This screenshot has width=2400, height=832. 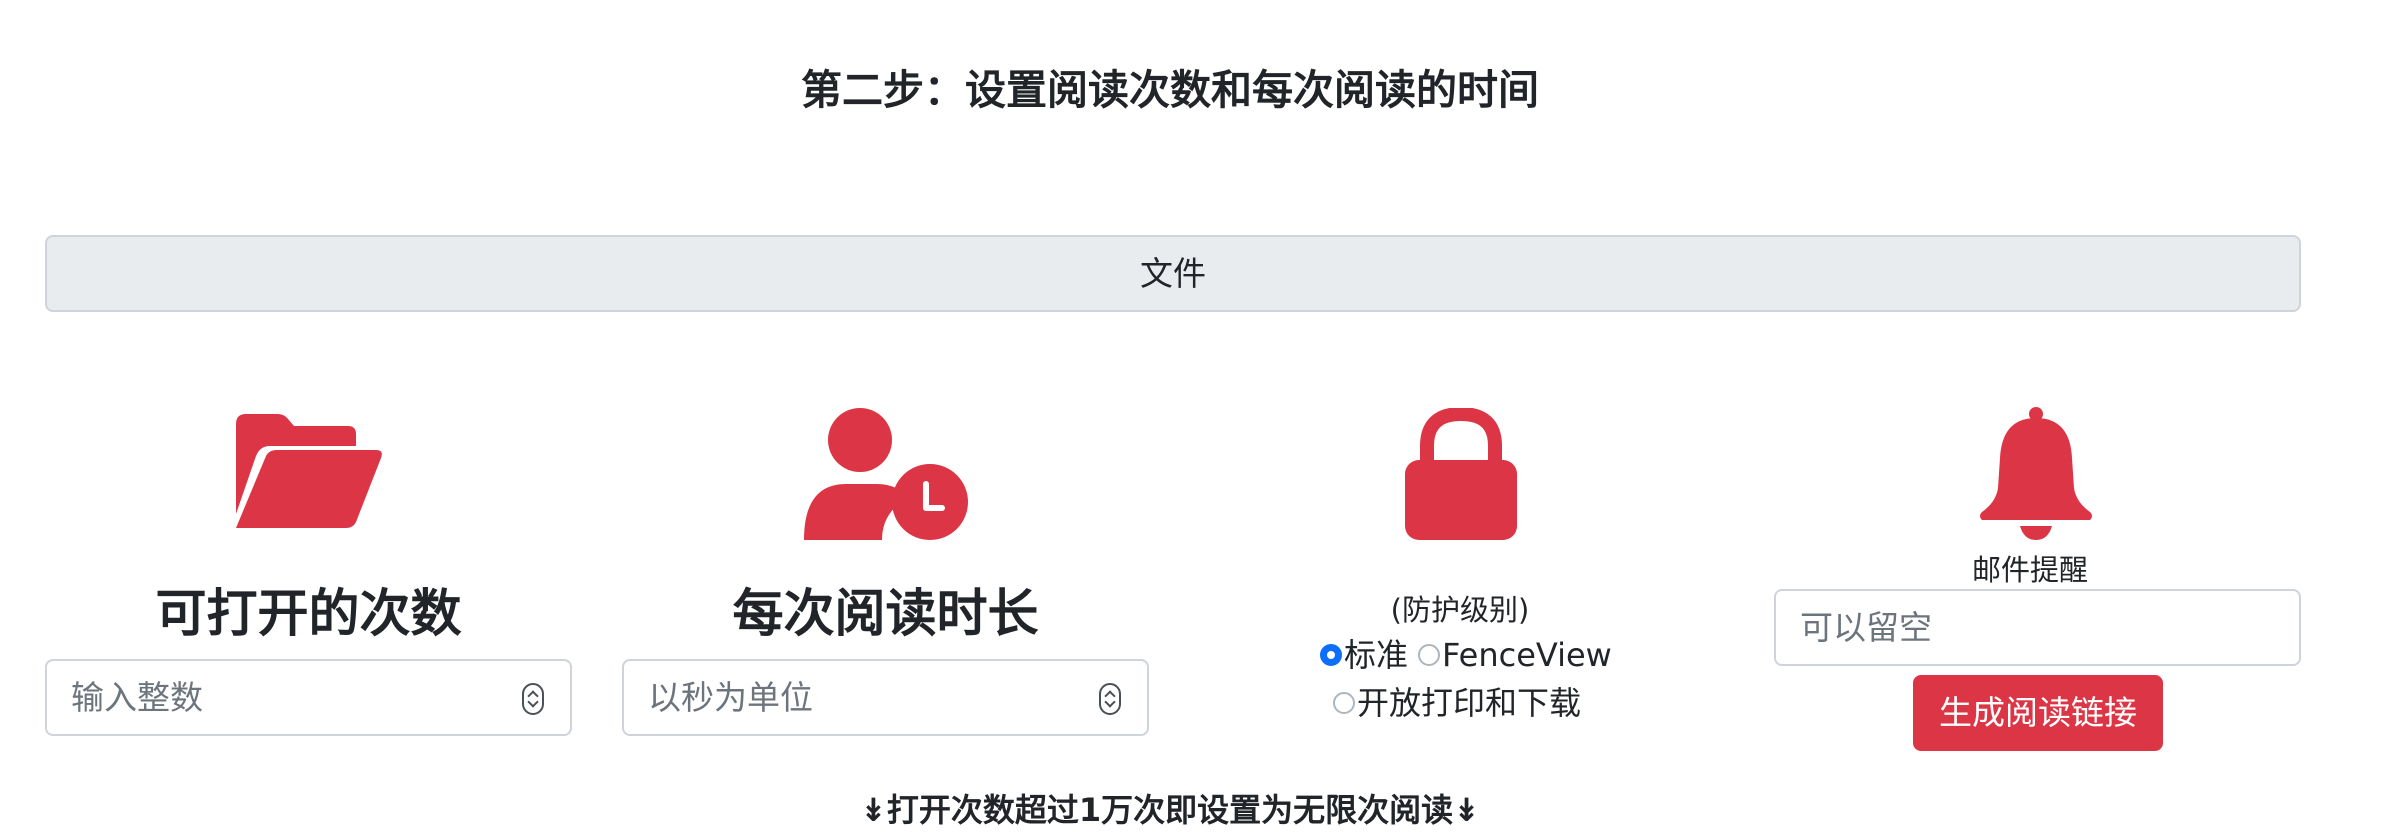 I want to click on radio-open-print-button, so click(x=1344, y=703).